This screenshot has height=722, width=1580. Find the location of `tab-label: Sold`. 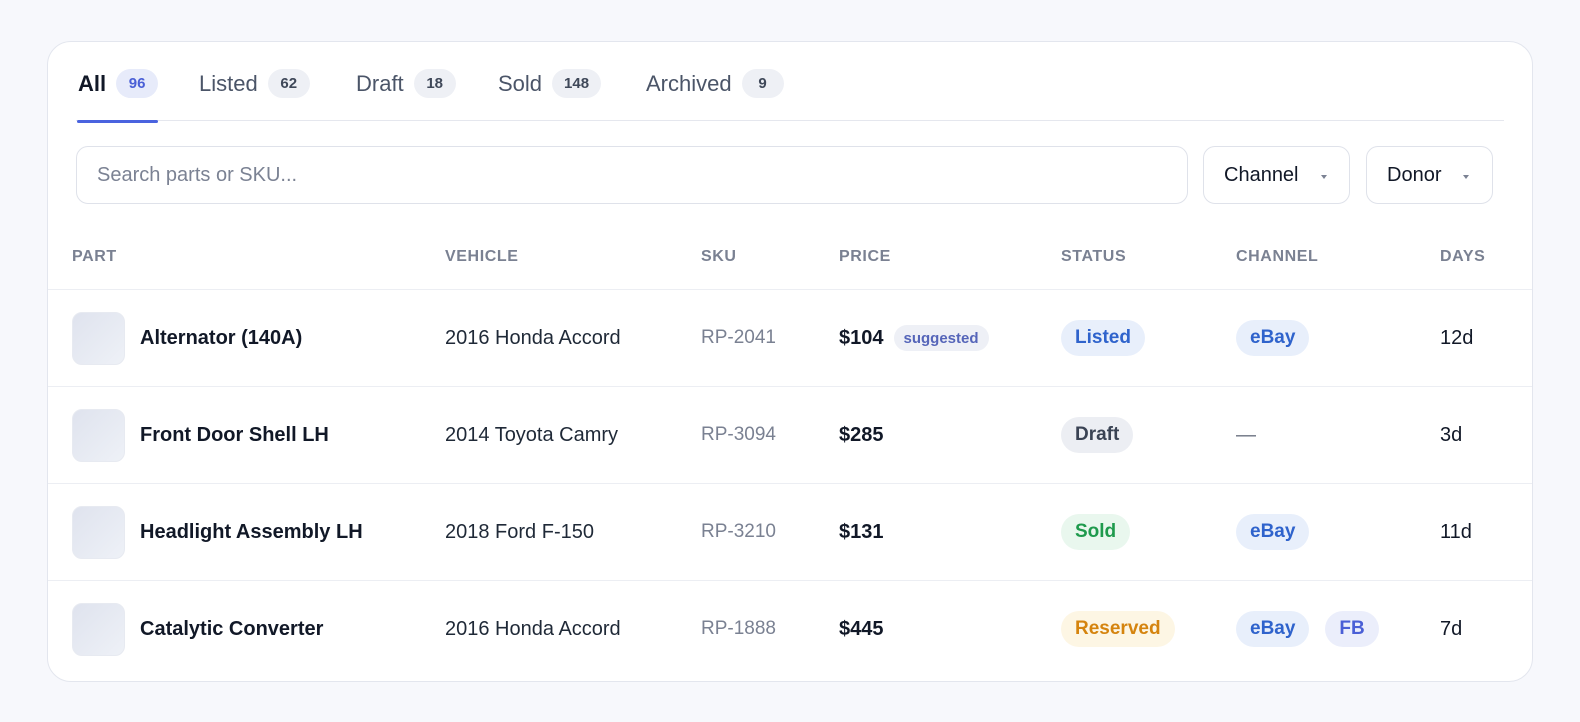

tab-label: Sold is located at coordinates (520, 83).